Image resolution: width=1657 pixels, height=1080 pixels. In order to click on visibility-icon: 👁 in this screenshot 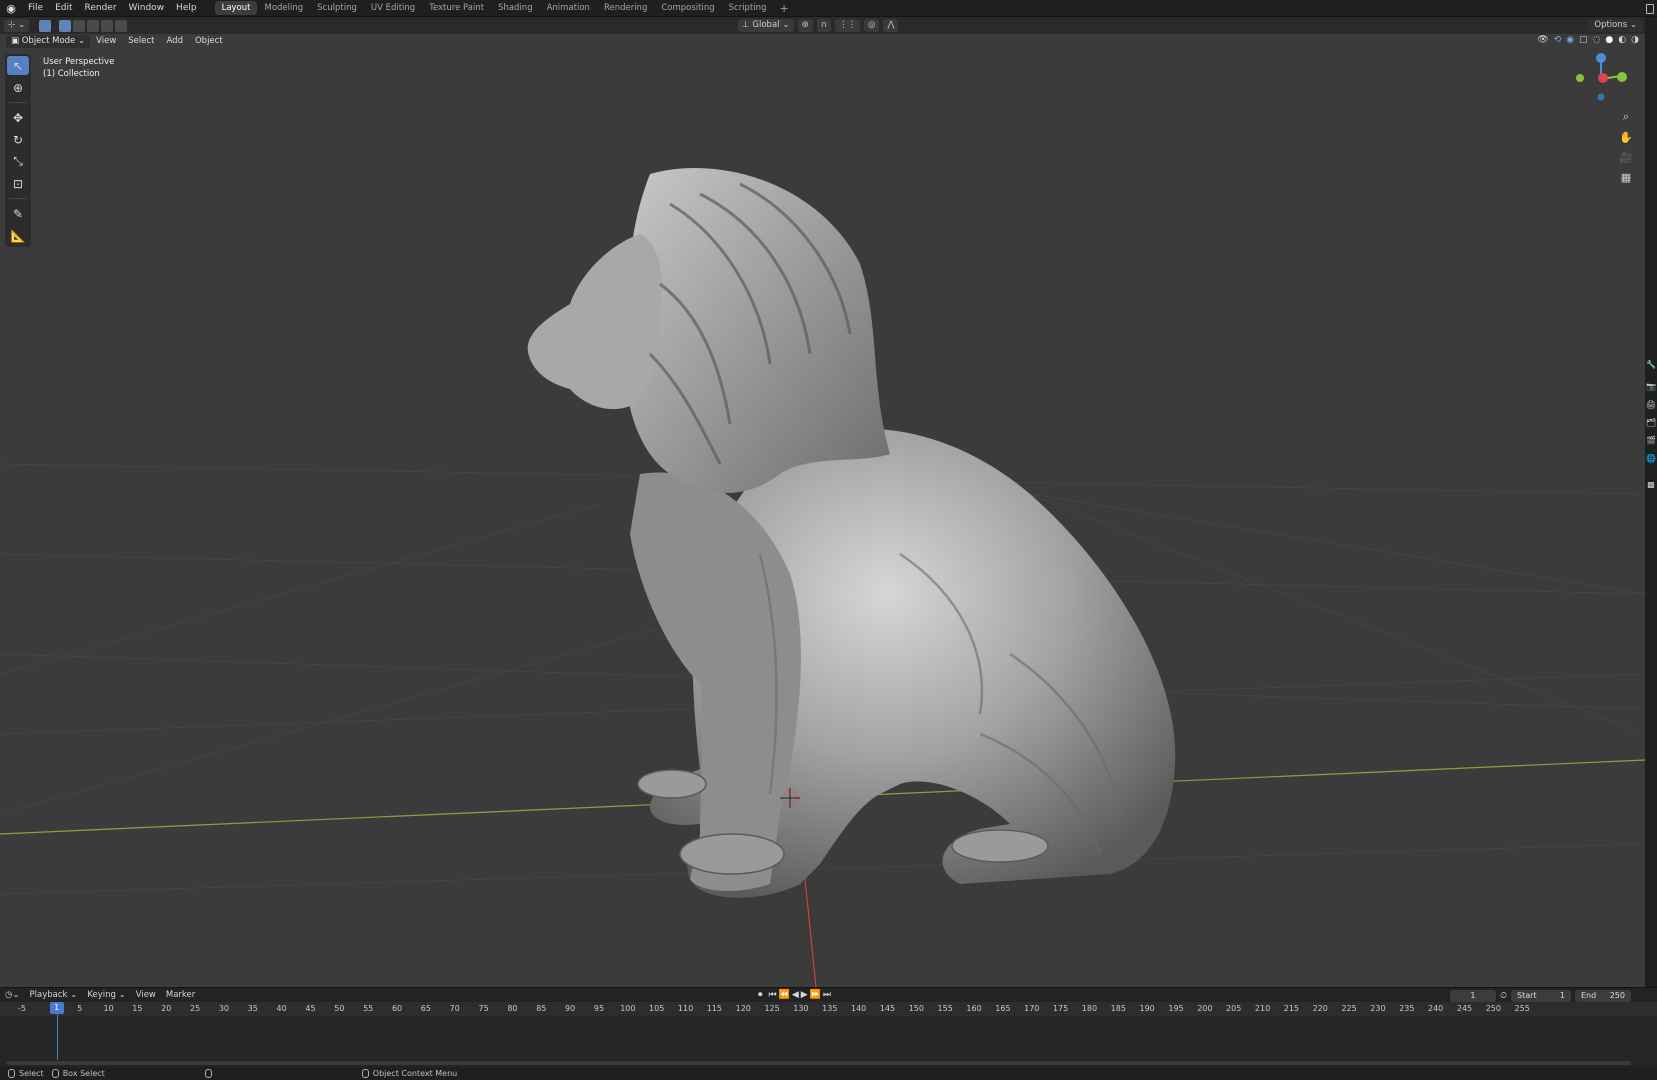, I will do `click(1542, 40)`.